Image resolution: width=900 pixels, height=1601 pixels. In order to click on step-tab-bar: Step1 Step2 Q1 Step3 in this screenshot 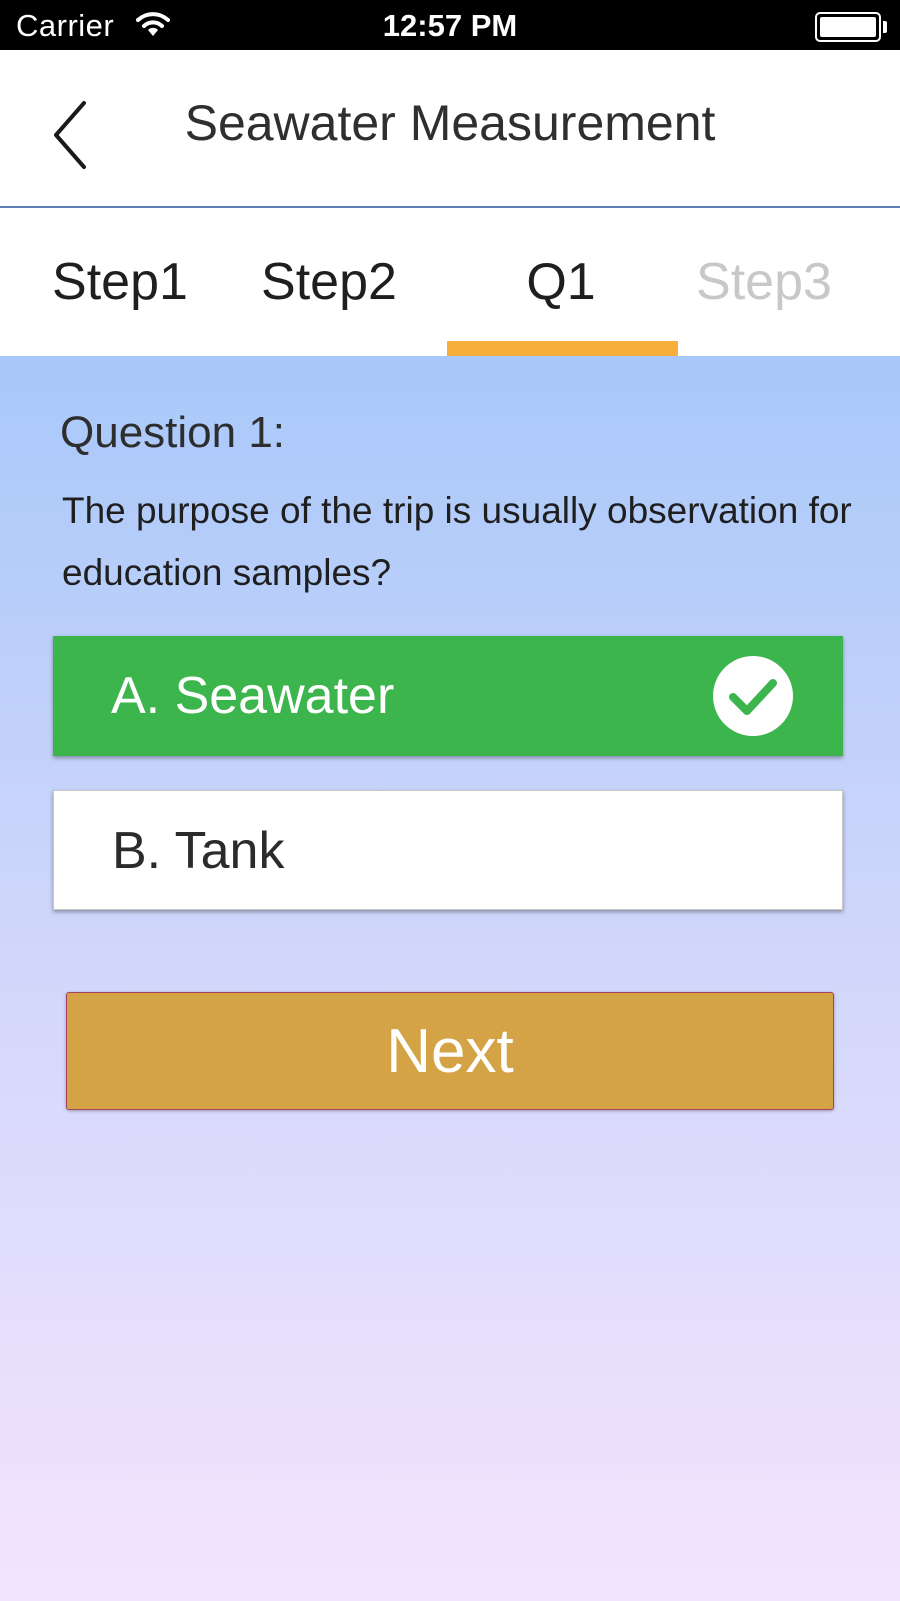, I will do `click(450, 282)`.